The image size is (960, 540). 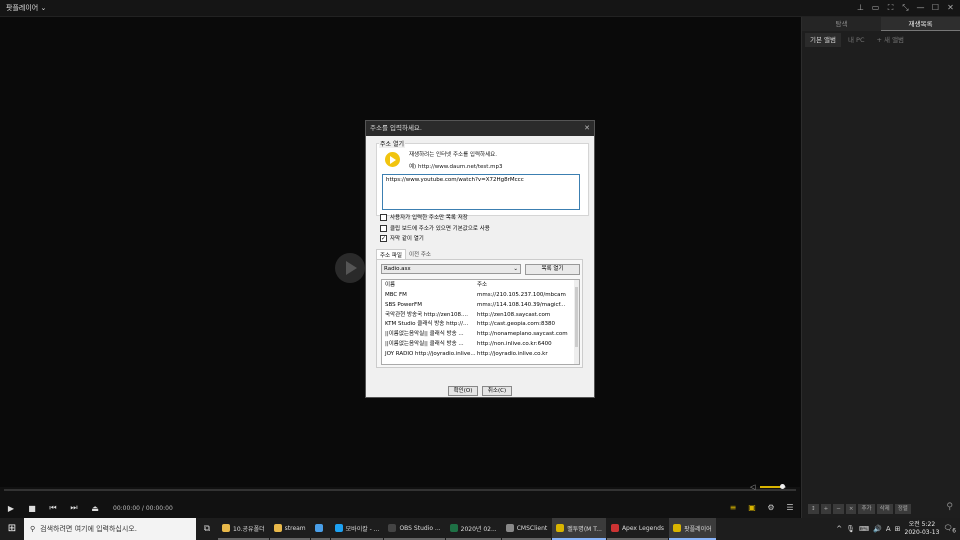 What do you see at coordinates (841, 24) in the screenshot?
I see `tab-browse: 탐색` at bounding box center [841, 24].